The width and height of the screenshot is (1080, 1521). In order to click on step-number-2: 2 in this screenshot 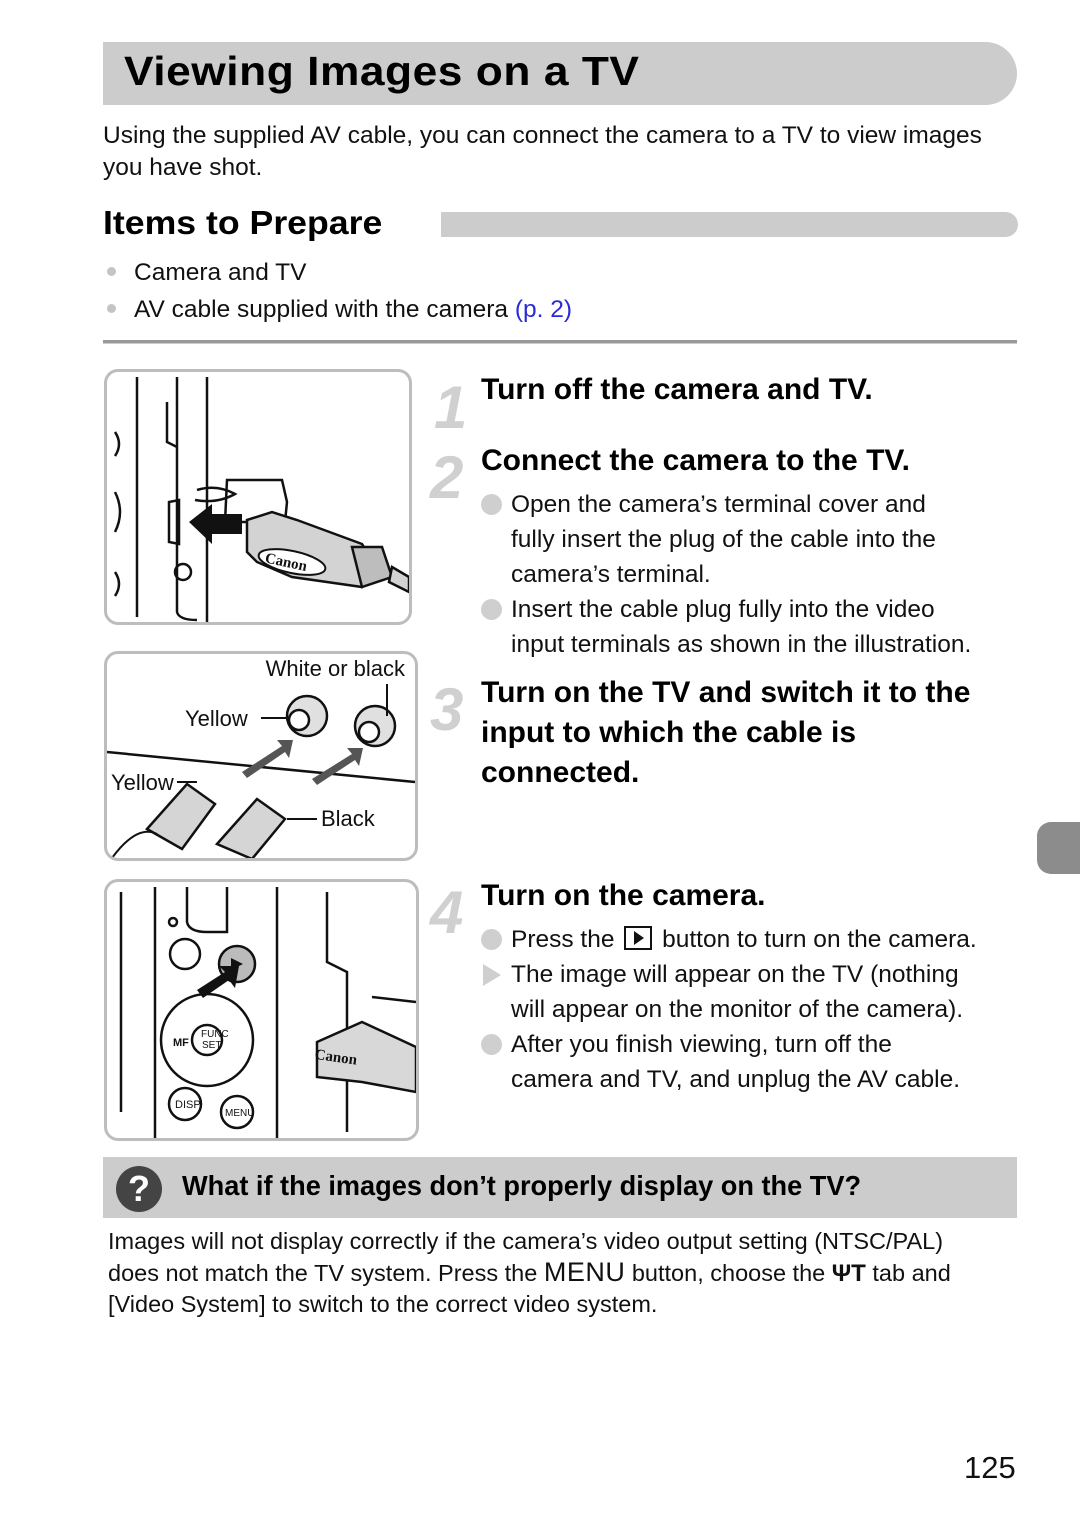, I will do `click(447, 477)`.